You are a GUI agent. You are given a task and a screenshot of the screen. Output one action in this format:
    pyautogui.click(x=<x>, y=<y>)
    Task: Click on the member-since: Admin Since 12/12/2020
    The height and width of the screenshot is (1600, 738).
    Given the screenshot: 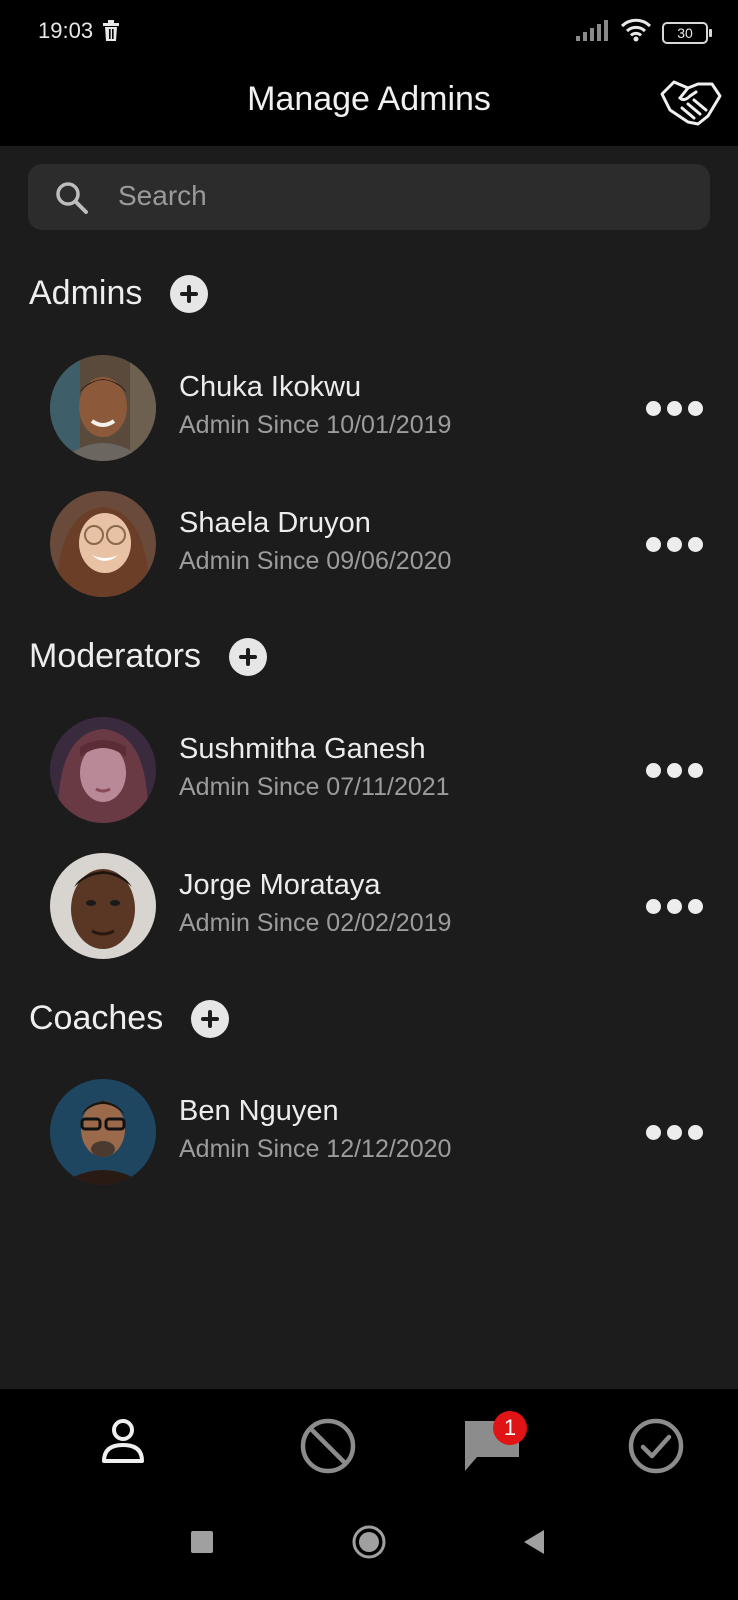 What is the action you would take?
    pyautogui.click(x=315, y=1149)
    